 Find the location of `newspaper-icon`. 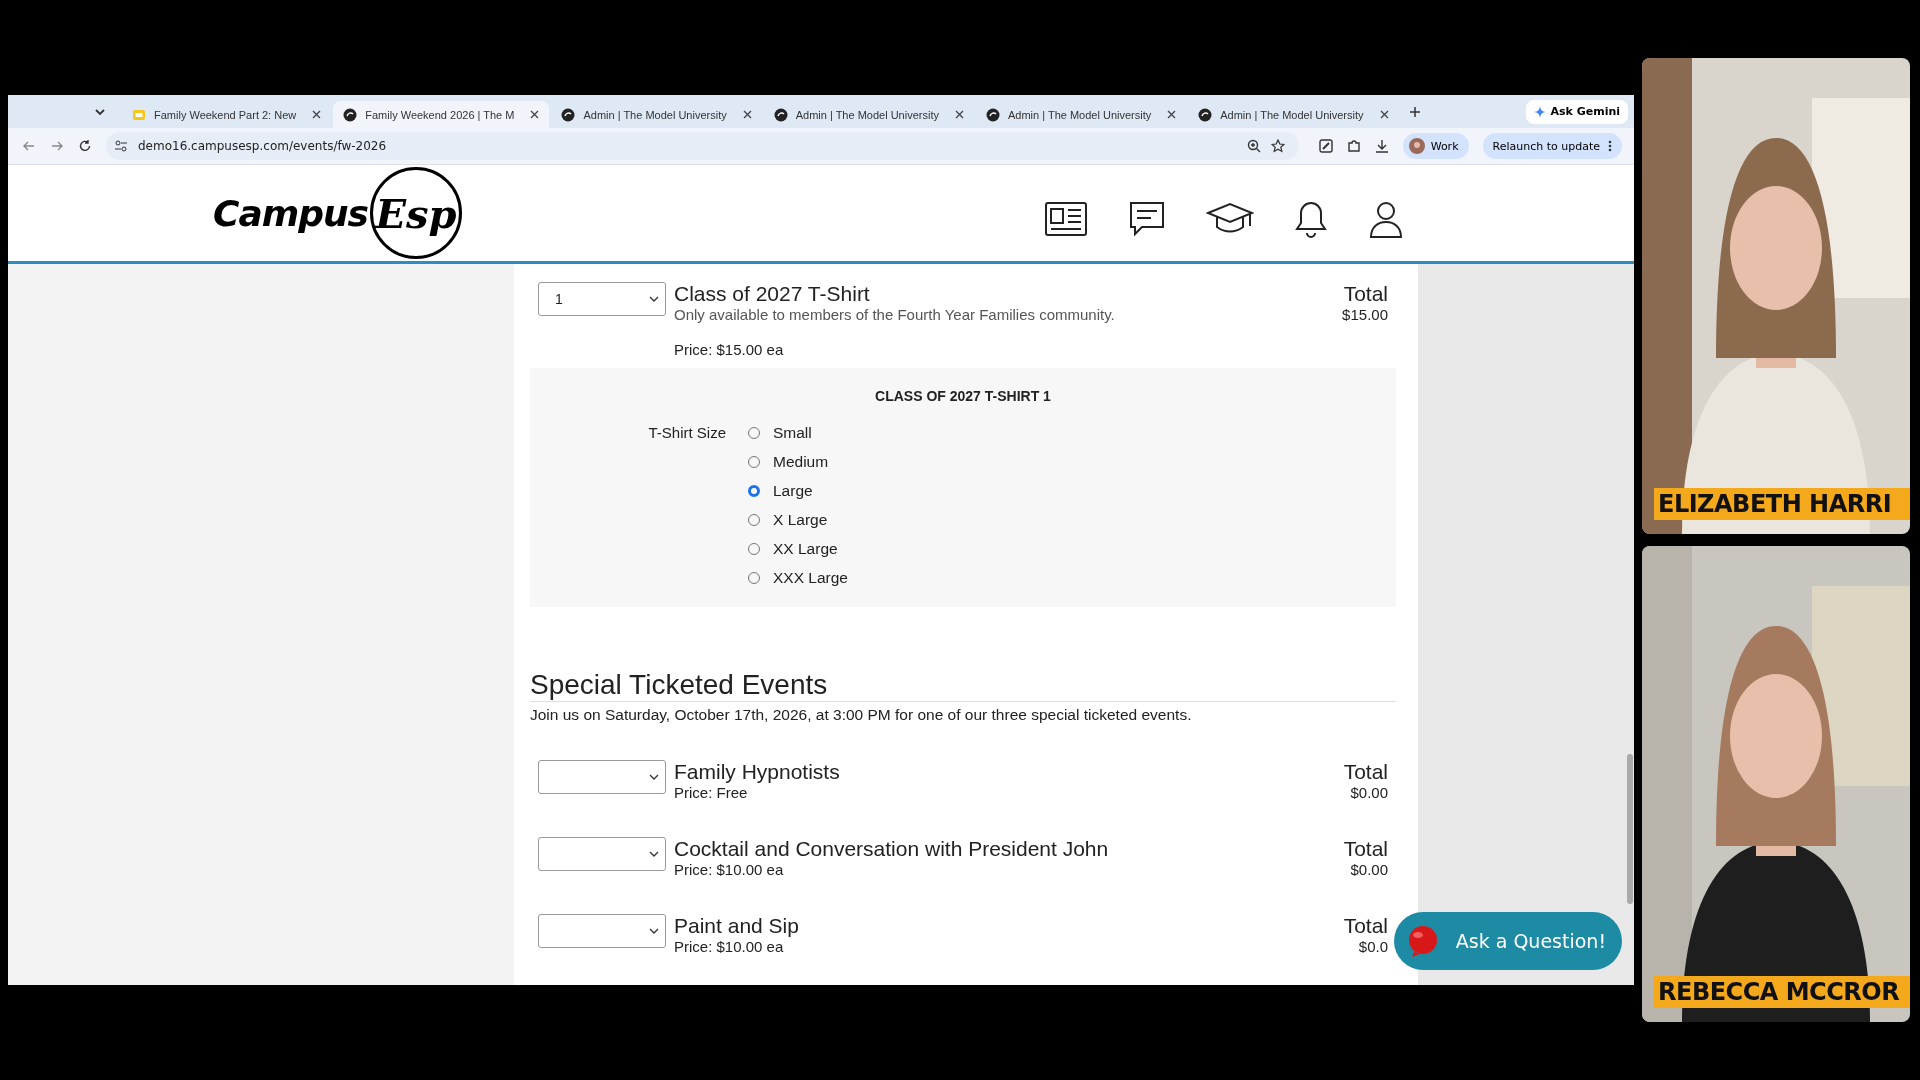

newspaper-icon is located at coordinates (1066, 219).